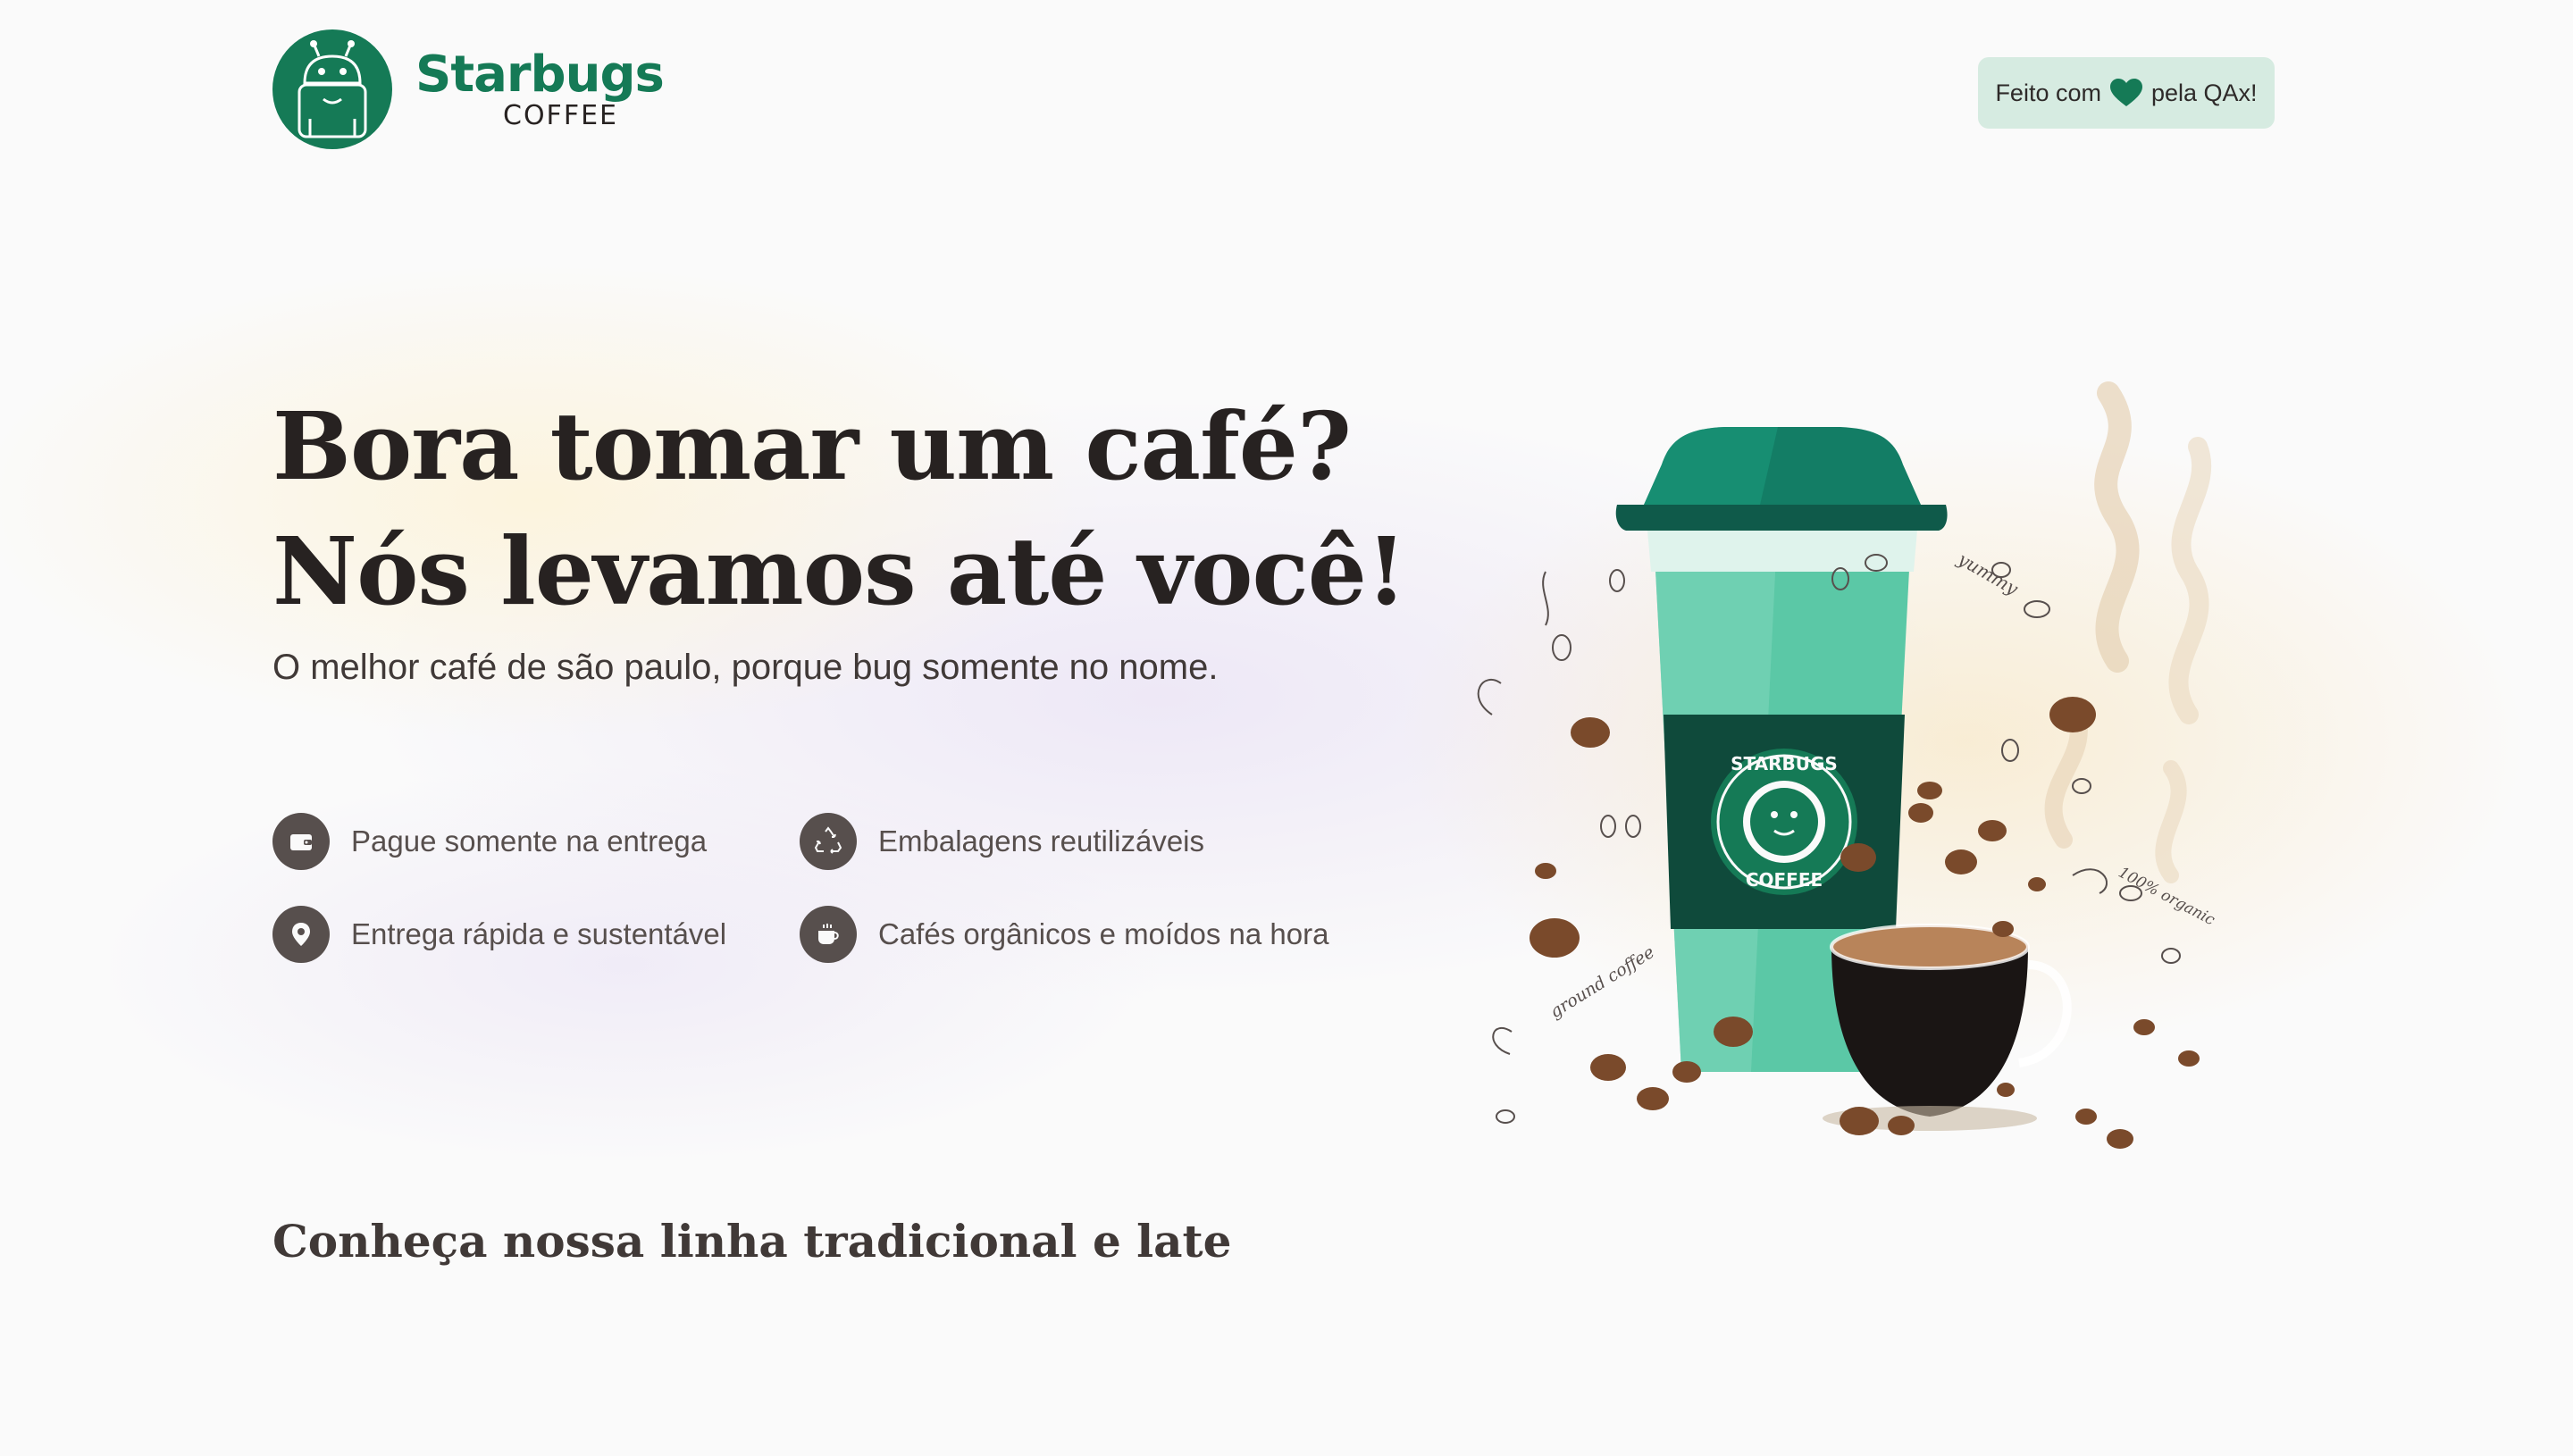 The width and height of the screenshot is (2573, 1456). I want to click on made-with-prefix: Feito com, so click(2048, 92).